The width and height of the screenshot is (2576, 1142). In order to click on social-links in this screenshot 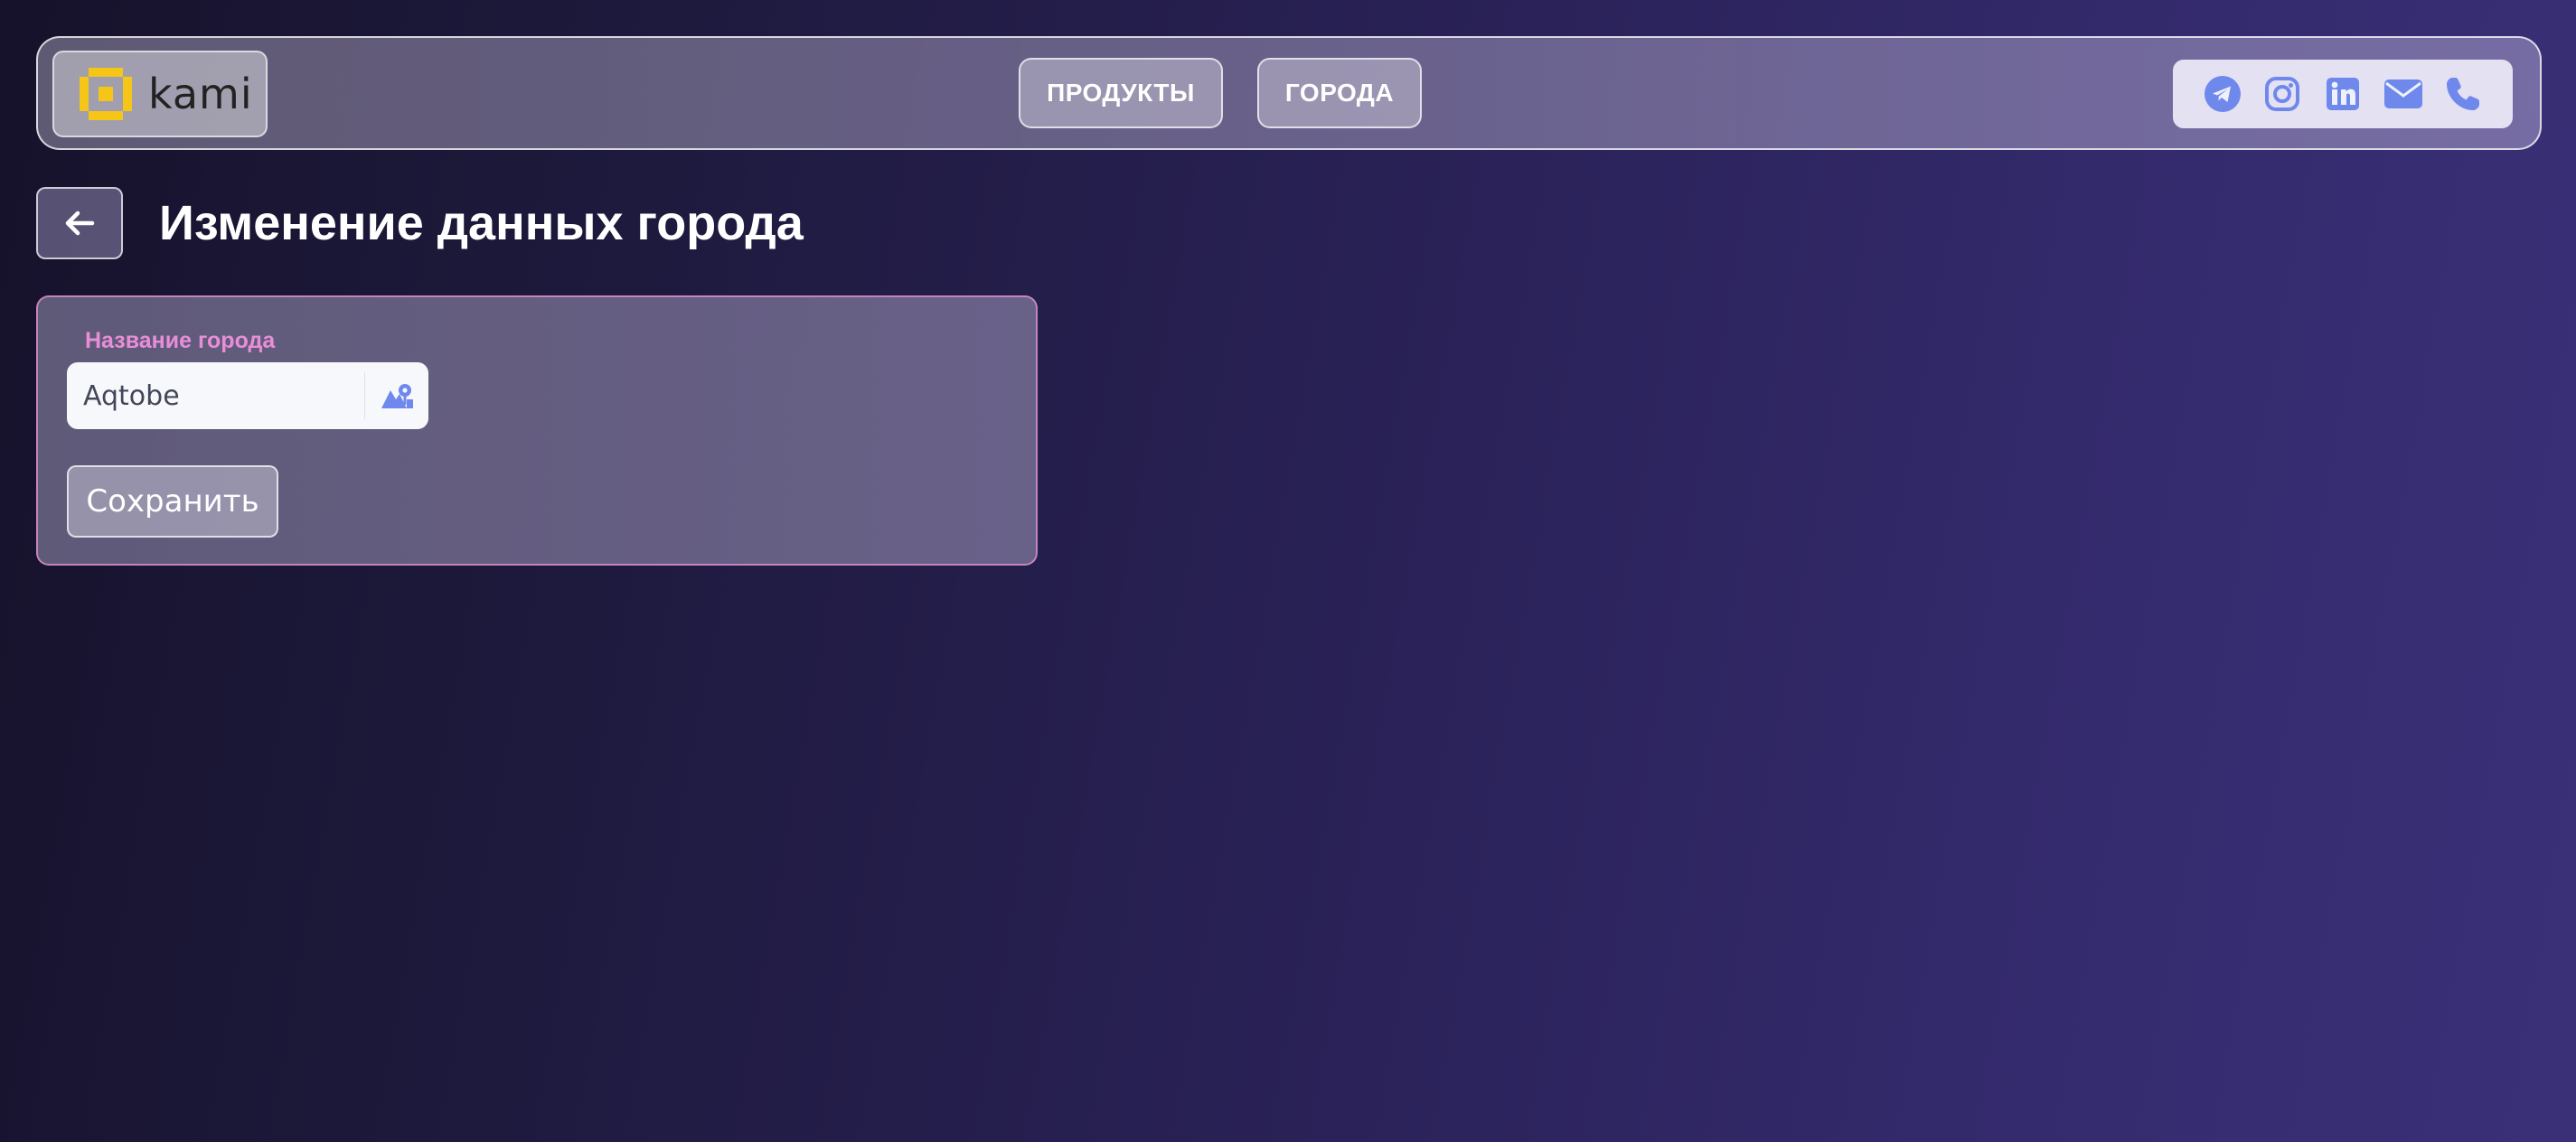, I will do `click(2343, 94)`.